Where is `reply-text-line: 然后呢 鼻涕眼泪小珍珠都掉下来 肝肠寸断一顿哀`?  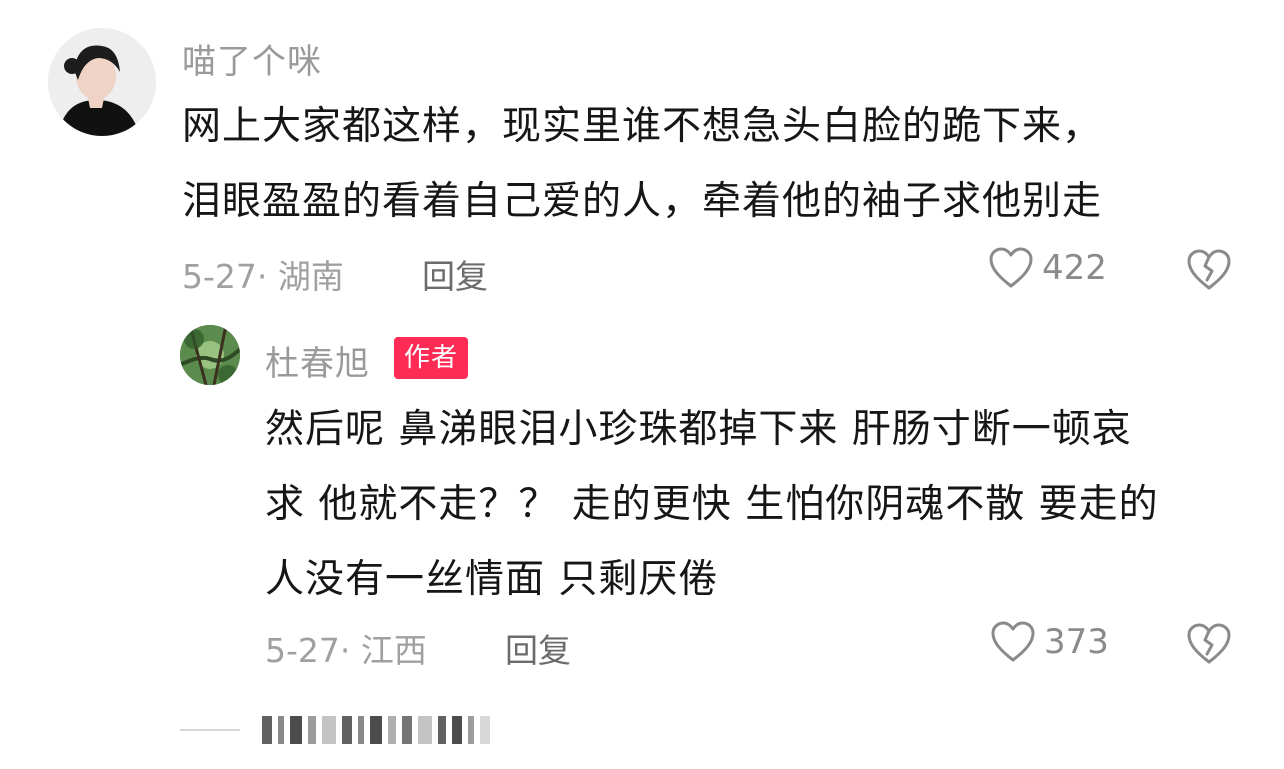 reply-text-line: 然后呢 鼻涕眼泪小珍珠都掉下来 肝肠寸断一顿哀 is located at coordinates (698, 429).